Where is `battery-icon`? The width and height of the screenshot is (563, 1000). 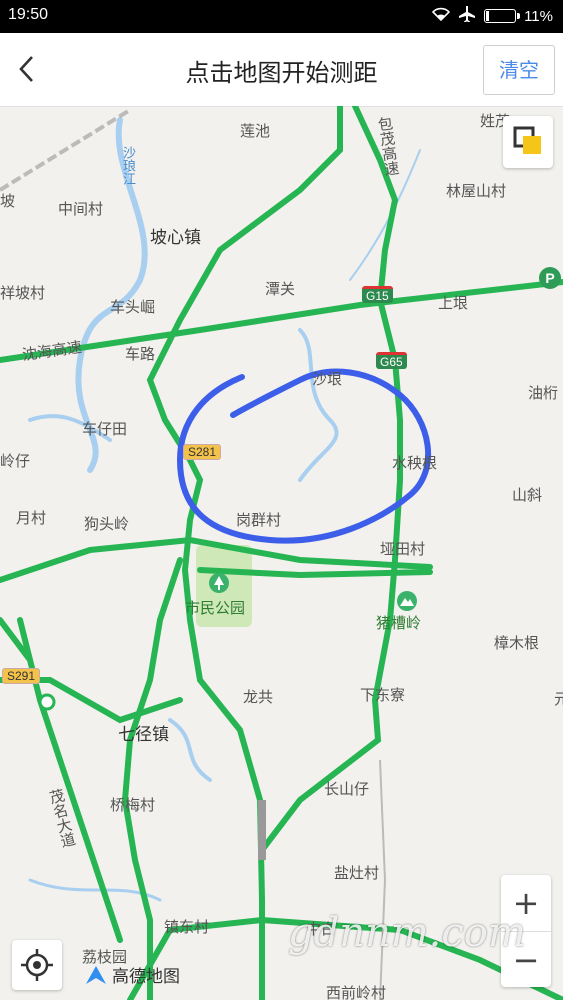 battery-icon is located at coordinates (502, 16).